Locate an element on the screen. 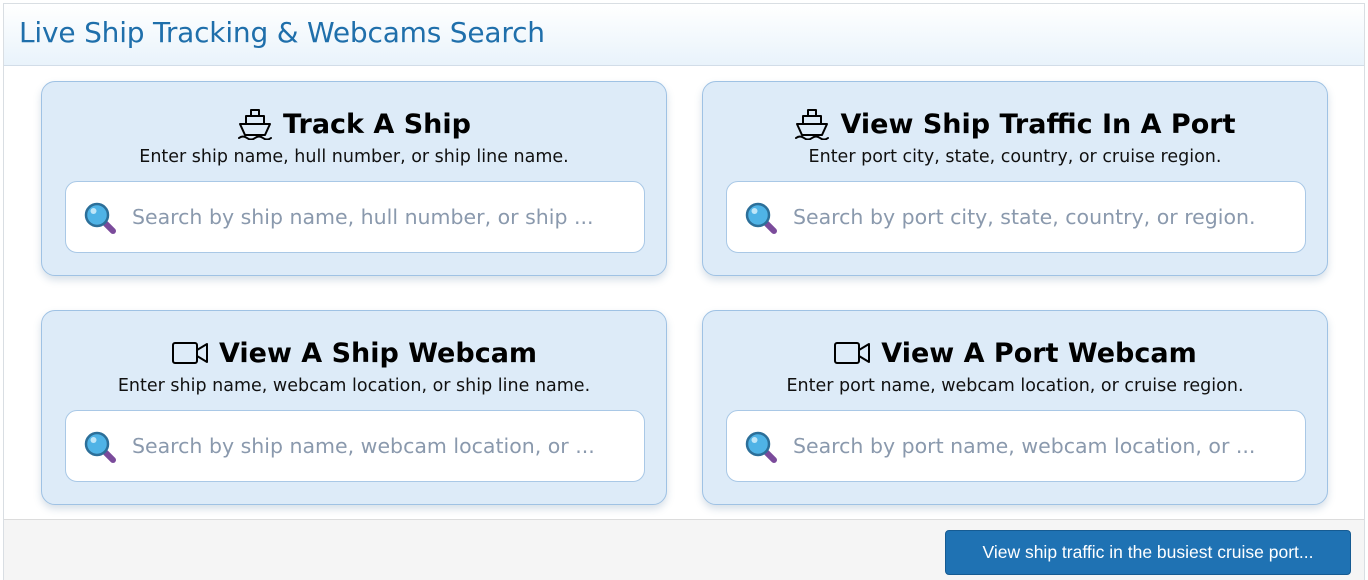  page-title: Live Ship Tracking & Webcams Search is located at coordinates (282, 32).